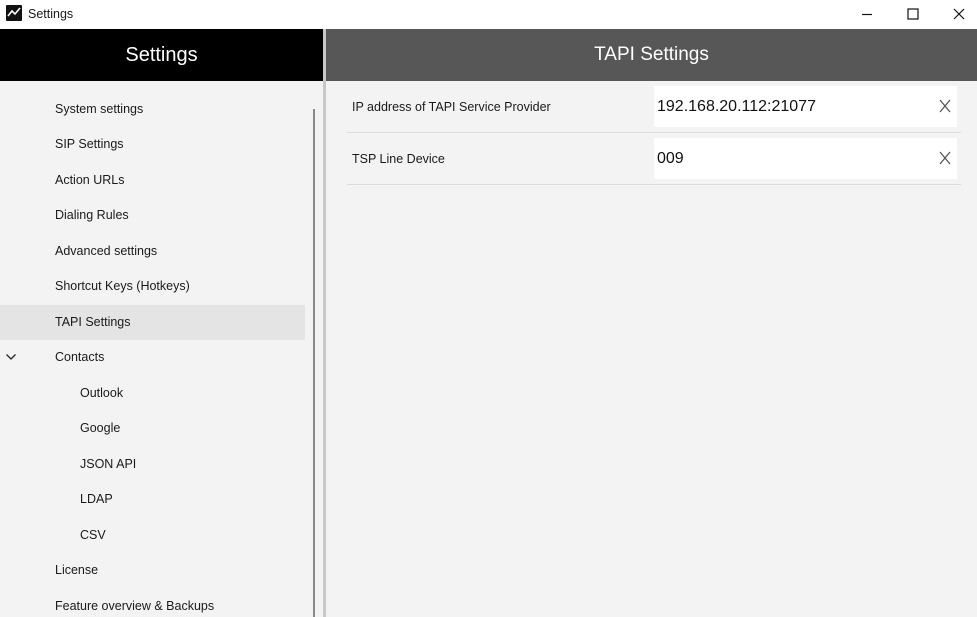 The image size is (977, 617). I want to click on sidebar-item-label: LDAP, so click(96, 499).